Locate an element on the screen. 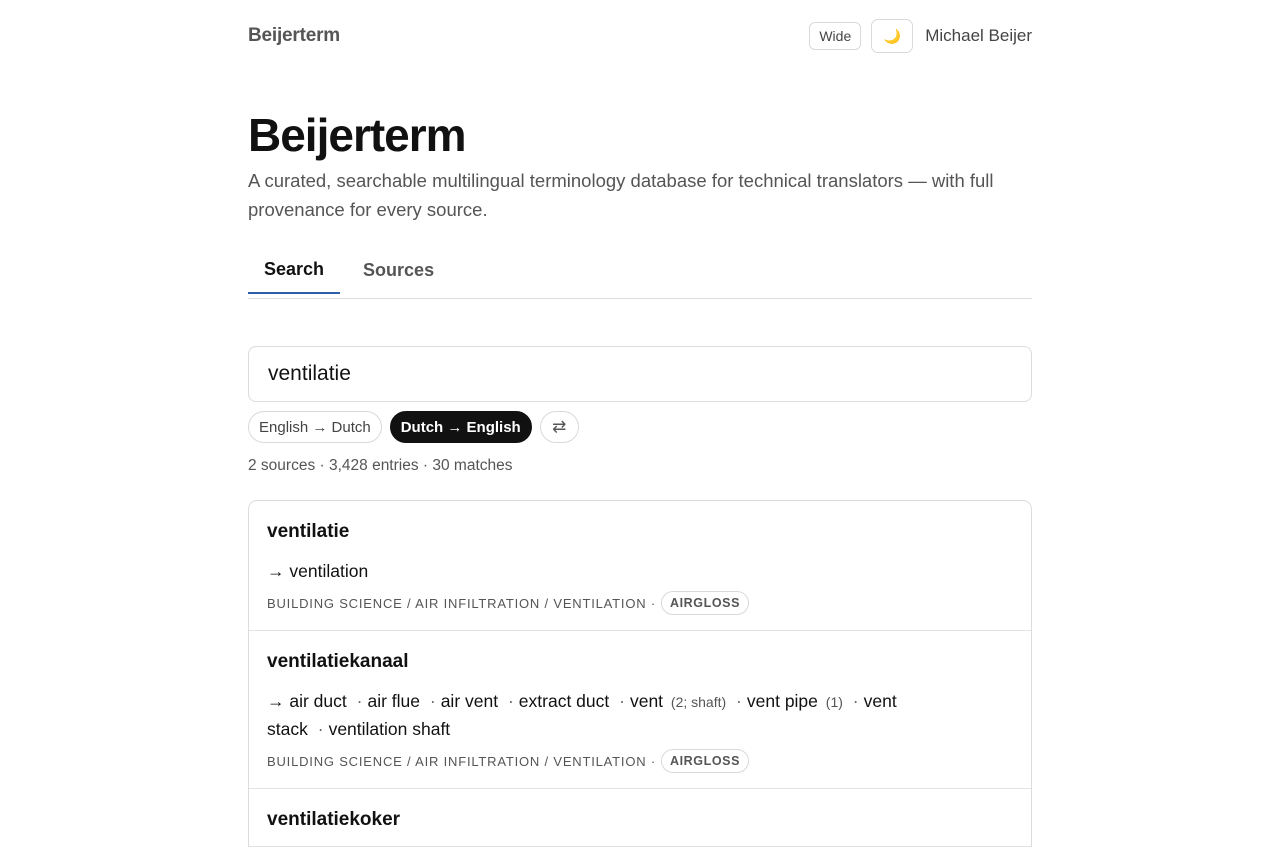 The height and width of the screenshot is (847, 1280). translation-term: air flue is located at coordinates (393, 701).